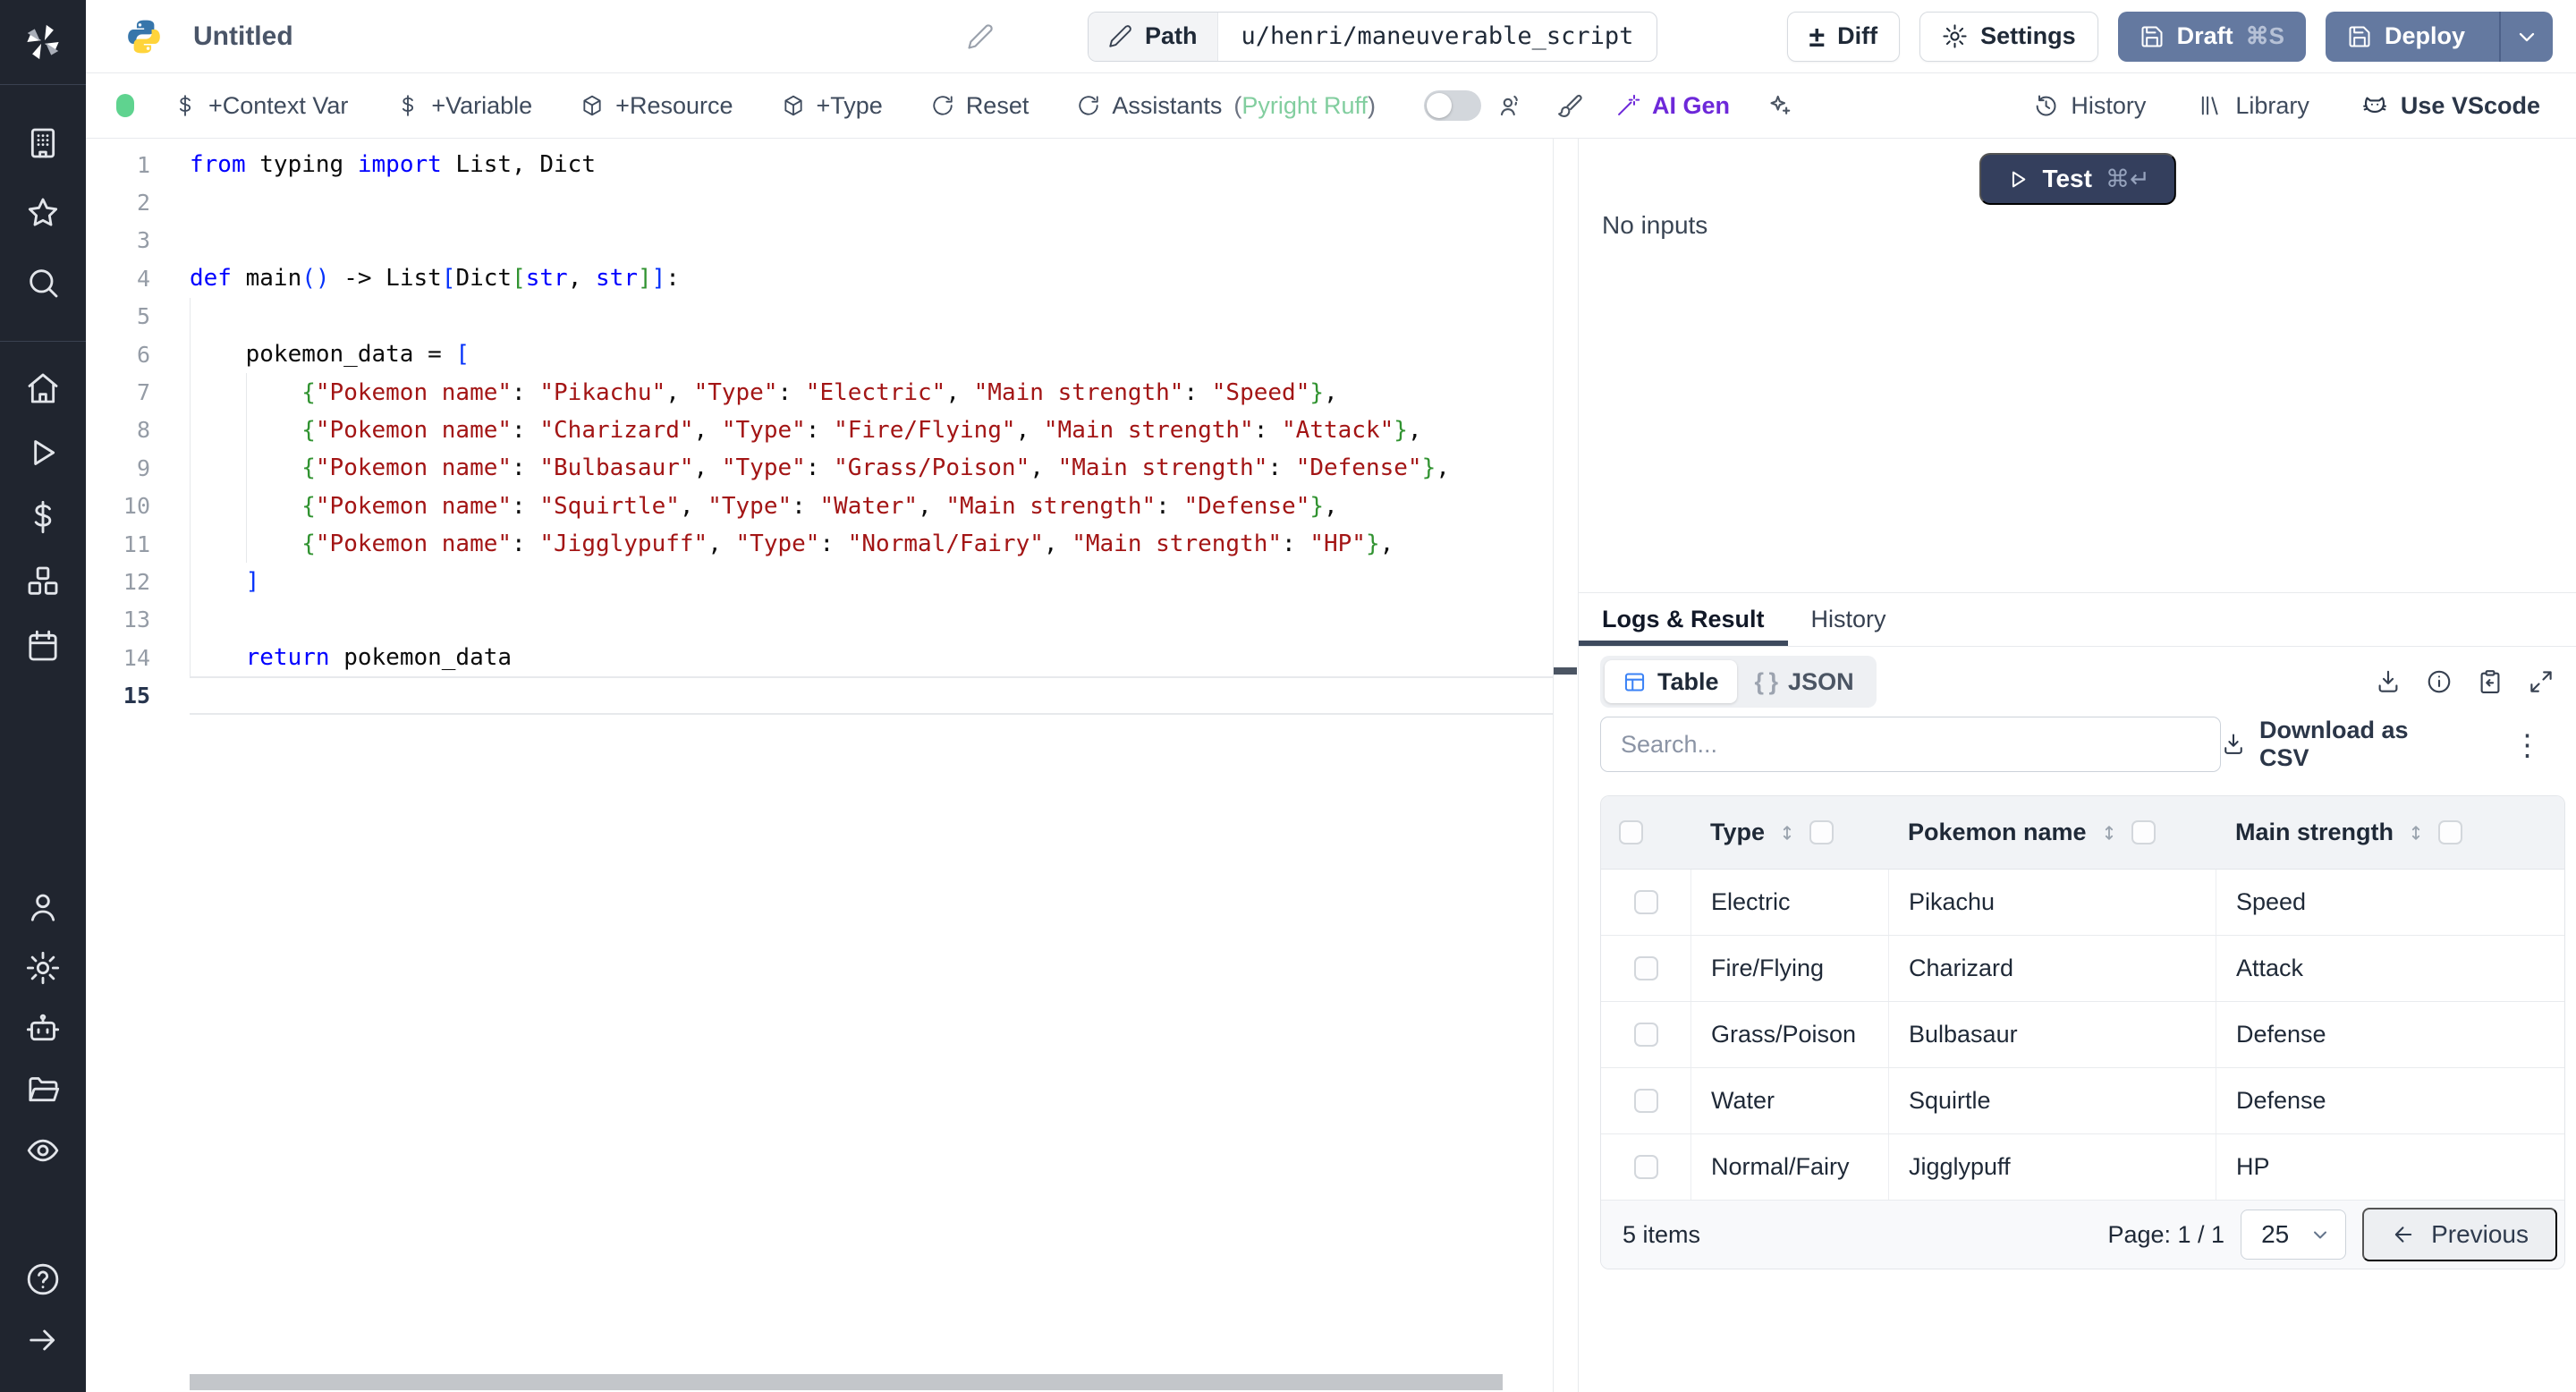  Describe the element at coordinates (2082, 1035) in the screenshot. I see `table-row: Grass/Poison Bulbasaur Defense` at that location.